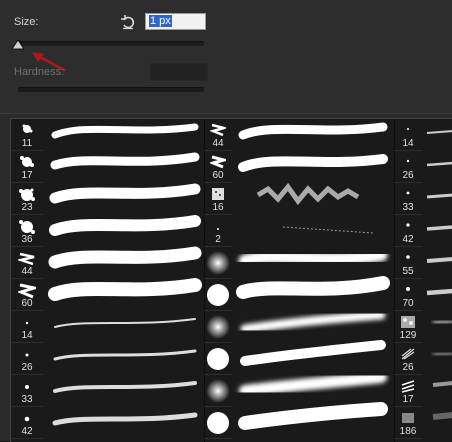 The width and height of the screenshot is (452, 442). Describe the element at coordinates (128, 22) in the screenshot. I see `reset-size-icon` at that location.